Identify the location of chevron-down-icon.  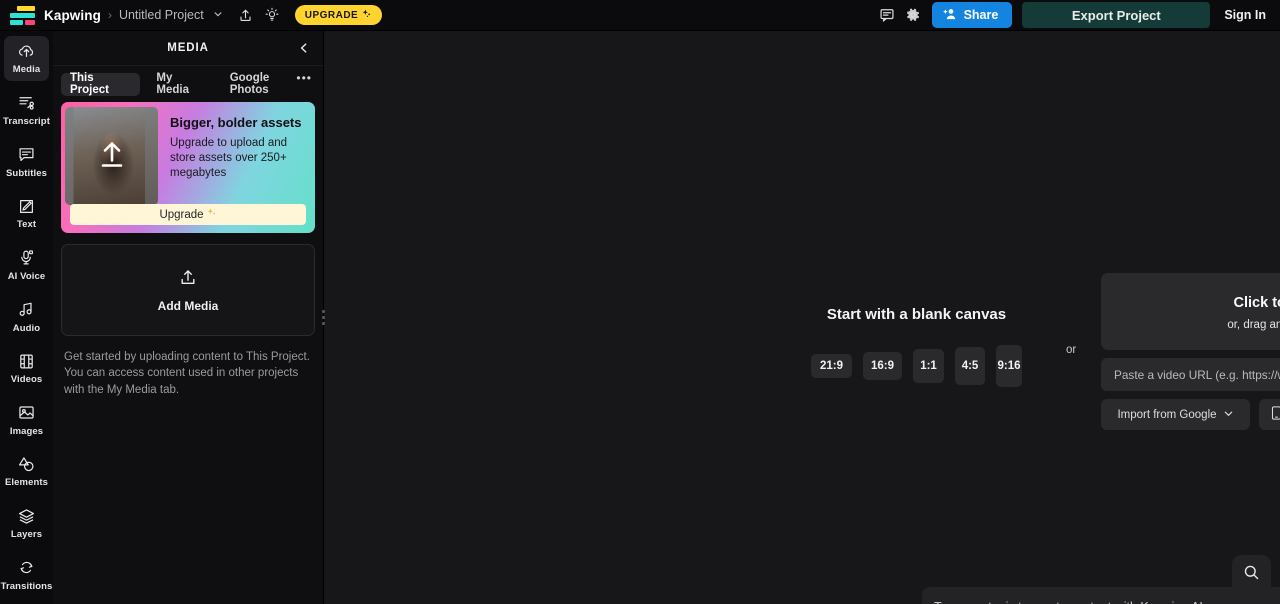
(218, 15).